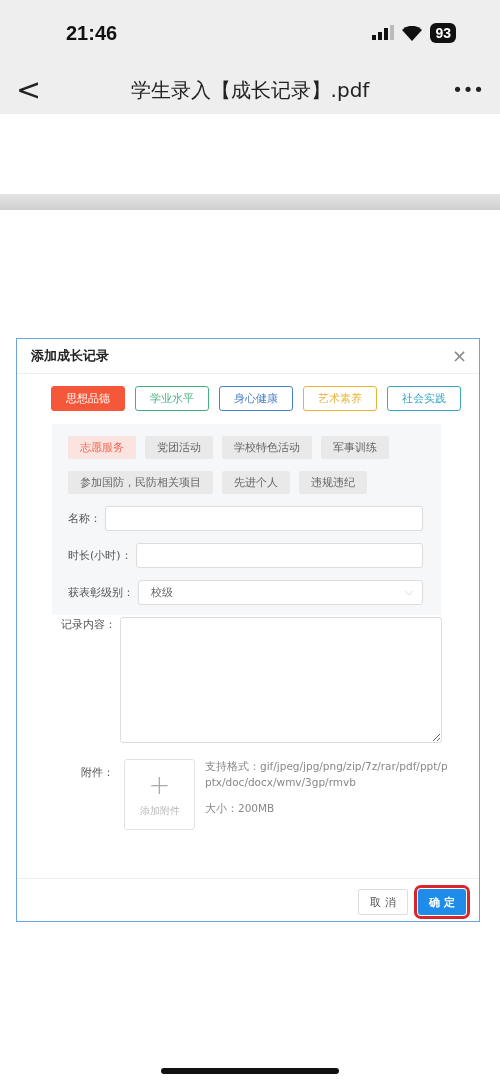 The width and height of the screenshot is (500, 1084). I want to click on category-tab: 身心健康, so click(256, 398).